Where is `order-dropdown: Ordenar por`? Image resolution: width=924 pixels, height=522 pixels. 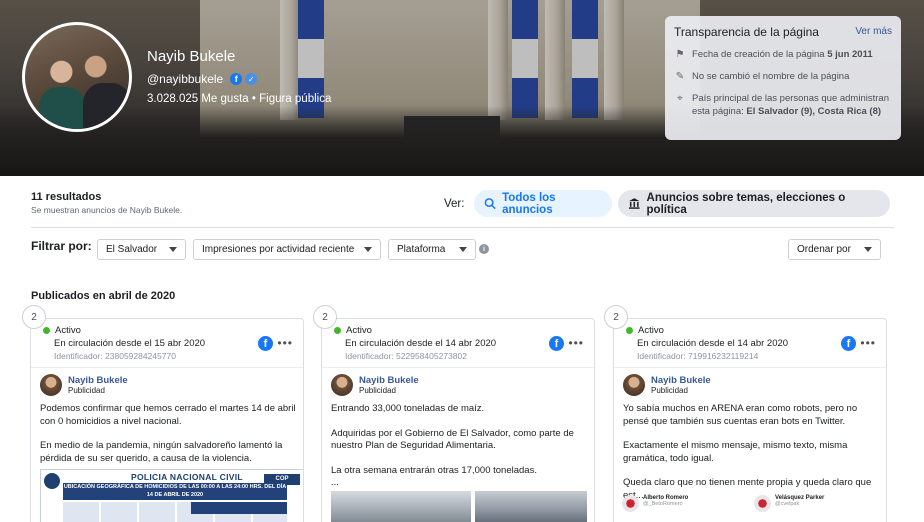
order-dropdown: Ordenar por is located at coordinates (834, 249).